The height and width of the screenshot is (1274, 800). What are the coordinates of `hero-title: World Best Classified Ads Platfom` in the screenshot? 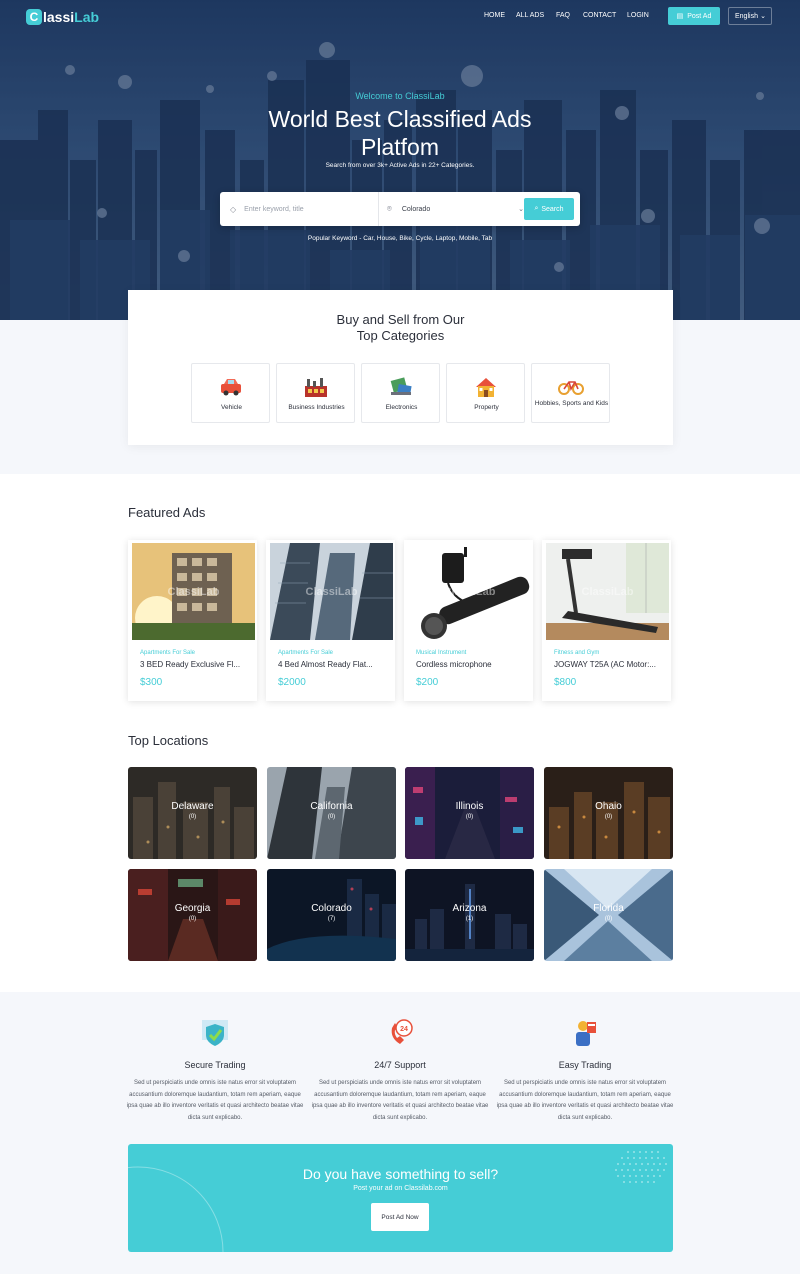 It's located at (400, 133).